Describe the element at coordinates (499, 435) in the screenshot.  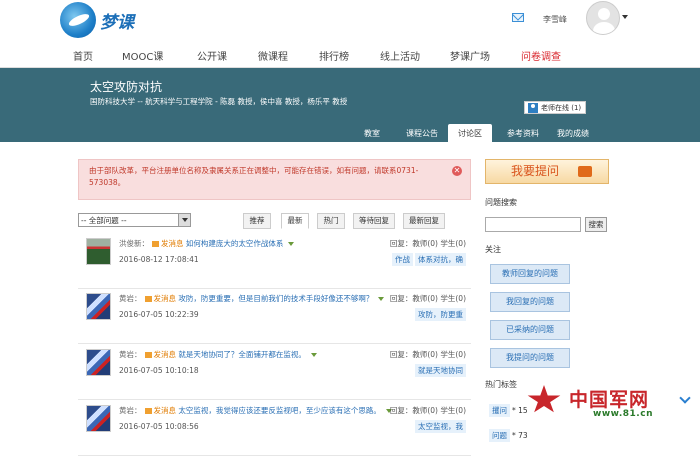
I see `hot-tag-name: 问题` at that location.